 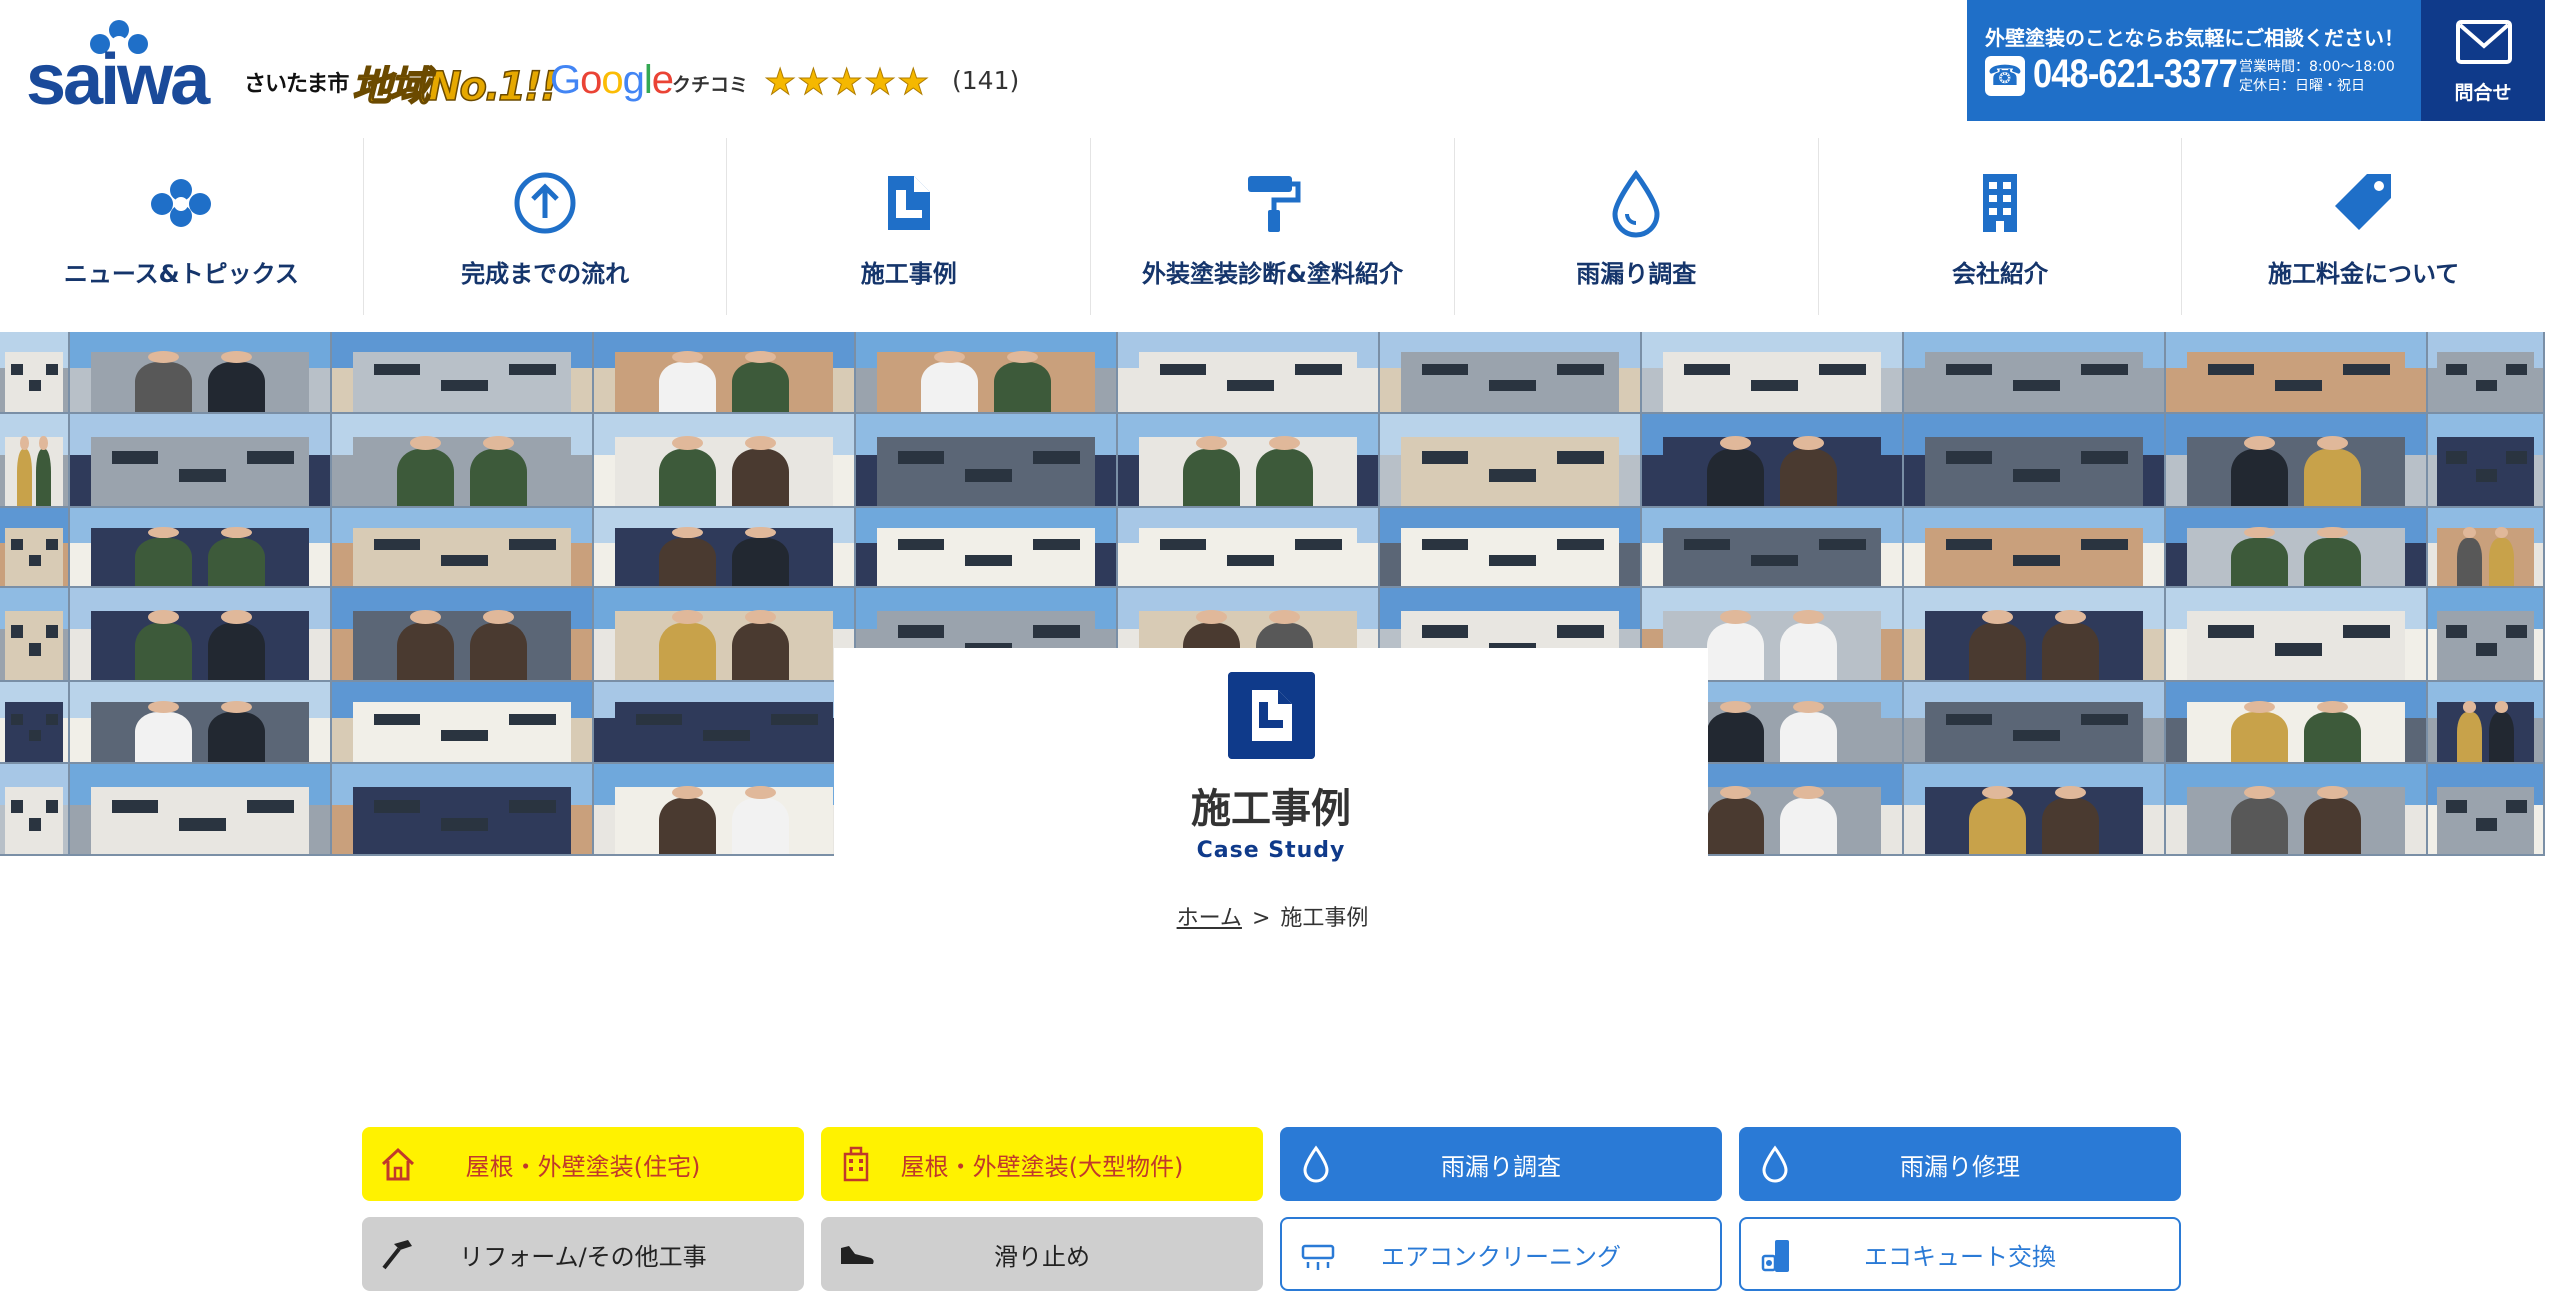 What do you see at coordinates (612, 80) in the screenshot?
I see `google-logo: Google` at bounding box center [612, 80].